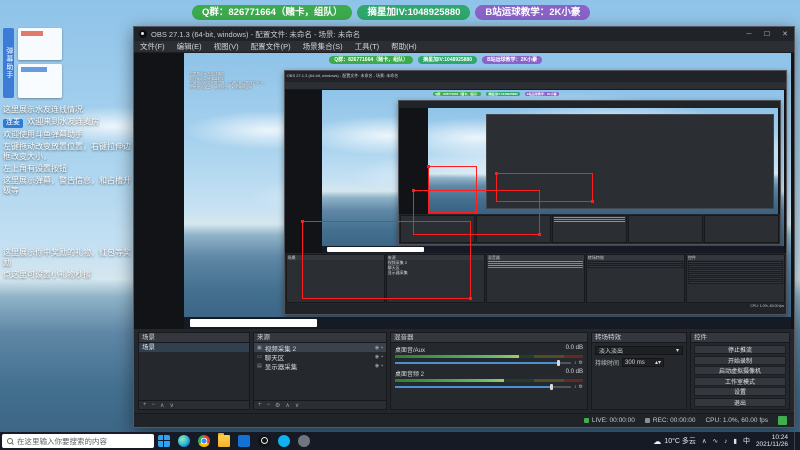 Image resolution: width=800 pixels, height=450 pixels. Describe the element at coordinates (143, 34) in the screenshot. I see `obs-logo-icon` at that location.